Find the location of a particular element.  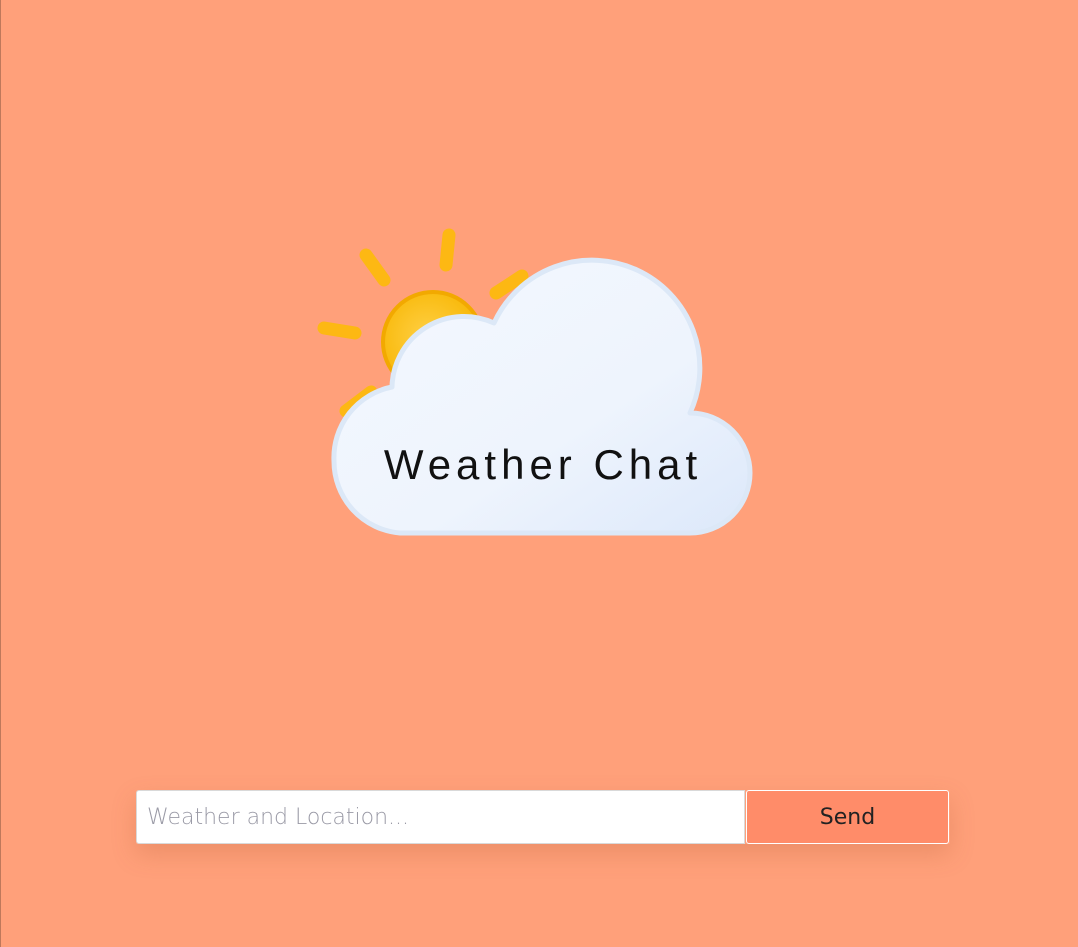

cloud-icon is located at coordinates (542, 396).